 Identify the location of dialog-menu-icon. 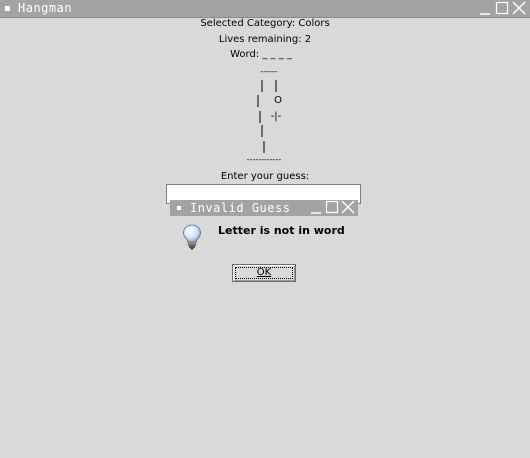
(179, 208).